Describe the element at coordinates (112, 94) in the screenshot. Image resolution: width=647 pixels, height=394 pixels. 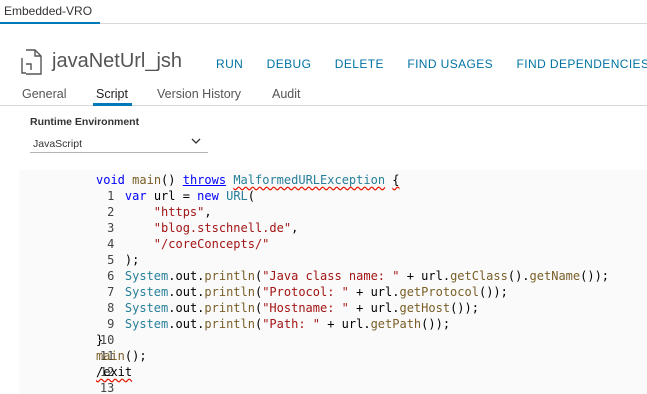
I see `tab-script: Script` at that location.